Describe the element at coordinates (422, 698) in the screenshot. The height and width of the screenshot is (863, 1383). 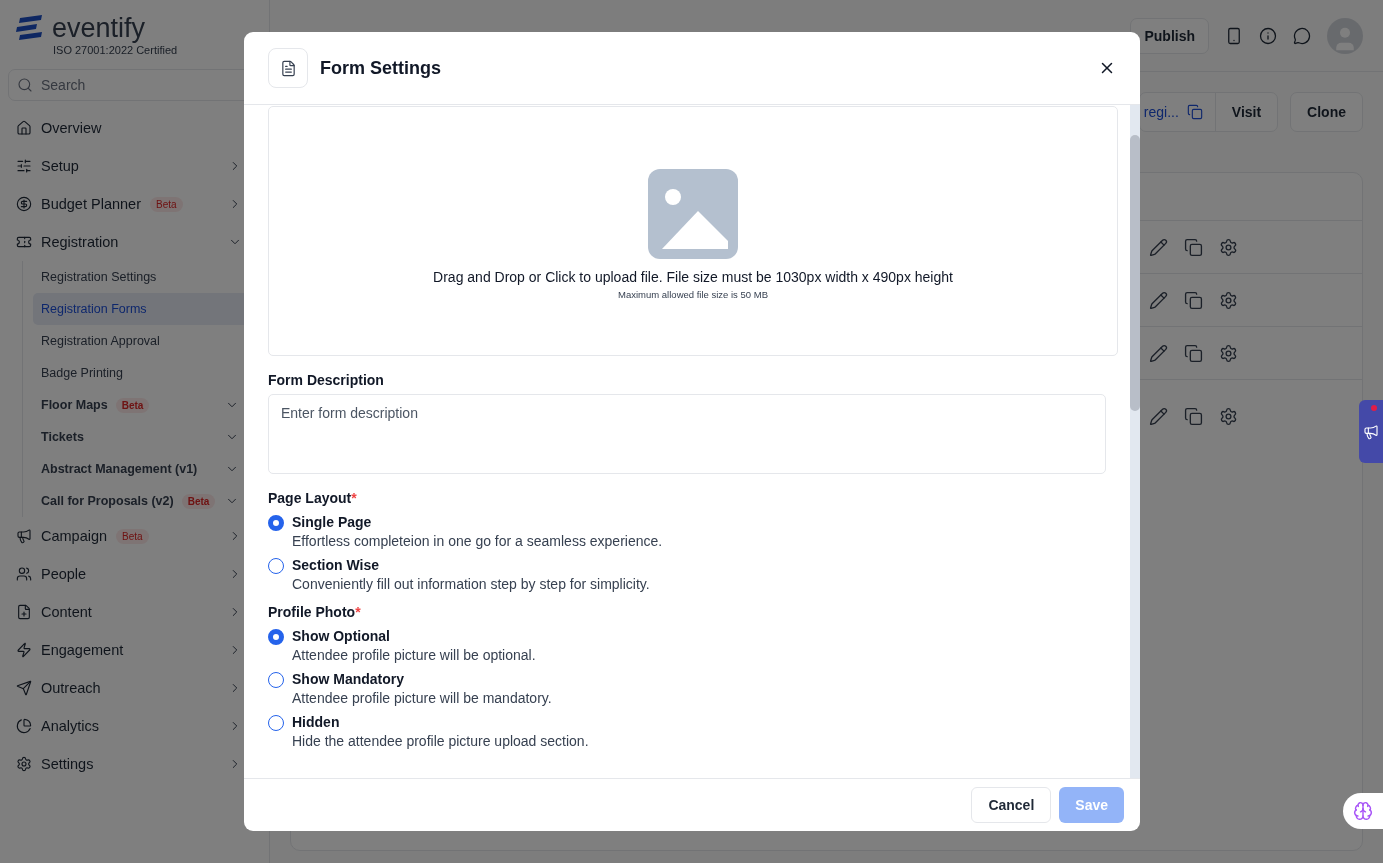
I see `option-description: Attendee profile picture will be mandatory.` at that location.